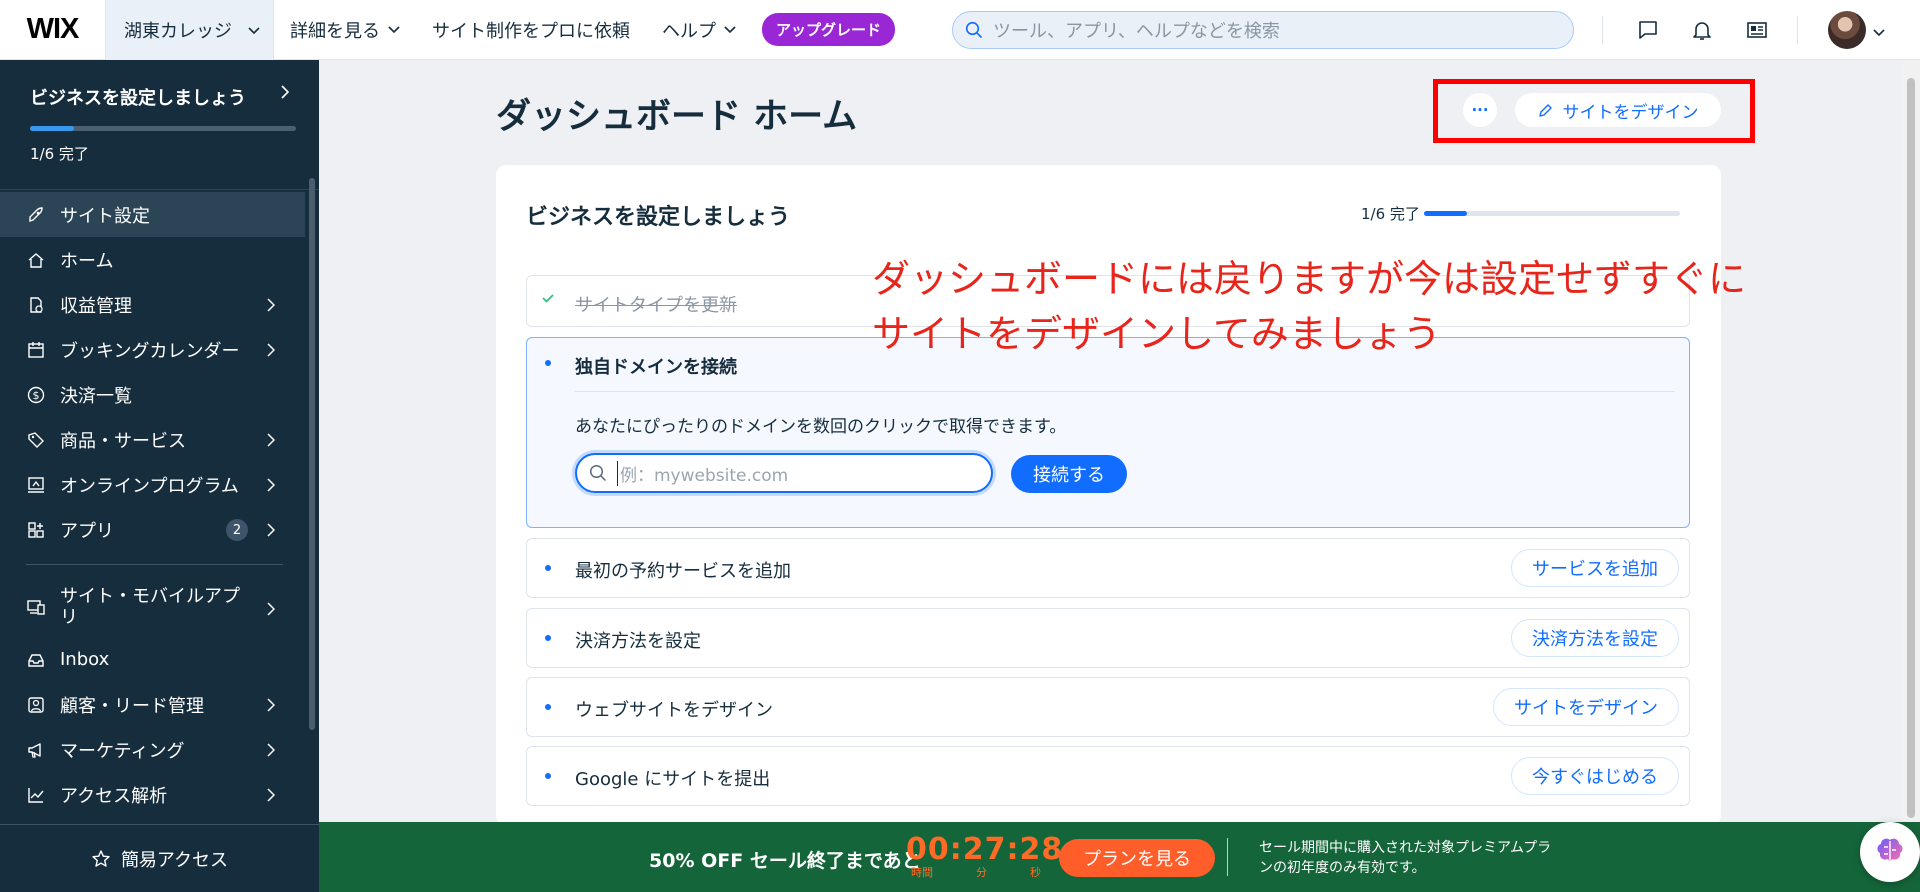 Image resolution: width=1920 pixels, height=892 pixels. Describe the element at coordinates (1108, 568) in the screenshot. I see `task-add-booking-service: 最初の予約サービスを追加 サービスを追加` at that location.